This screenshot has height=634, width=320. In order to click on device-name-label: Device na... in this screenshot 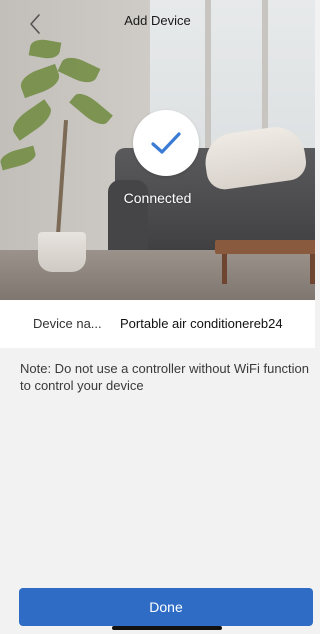, I will do `click(67, 323)`.